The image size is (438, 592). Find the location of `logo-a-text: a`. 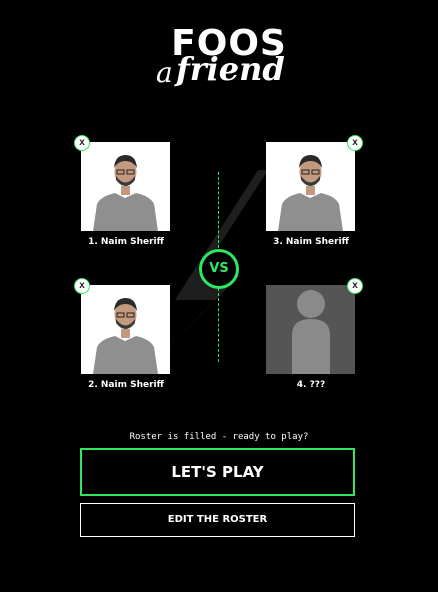

logo-a-text: a is located at coordinates (164, 72).